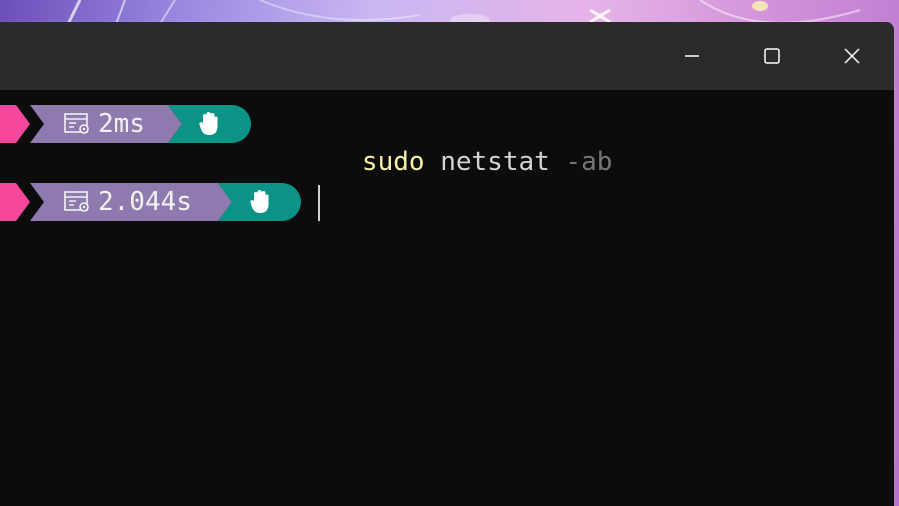 This screenshot has height=506, width=899. I want to click on close-button, so click(852, 56).